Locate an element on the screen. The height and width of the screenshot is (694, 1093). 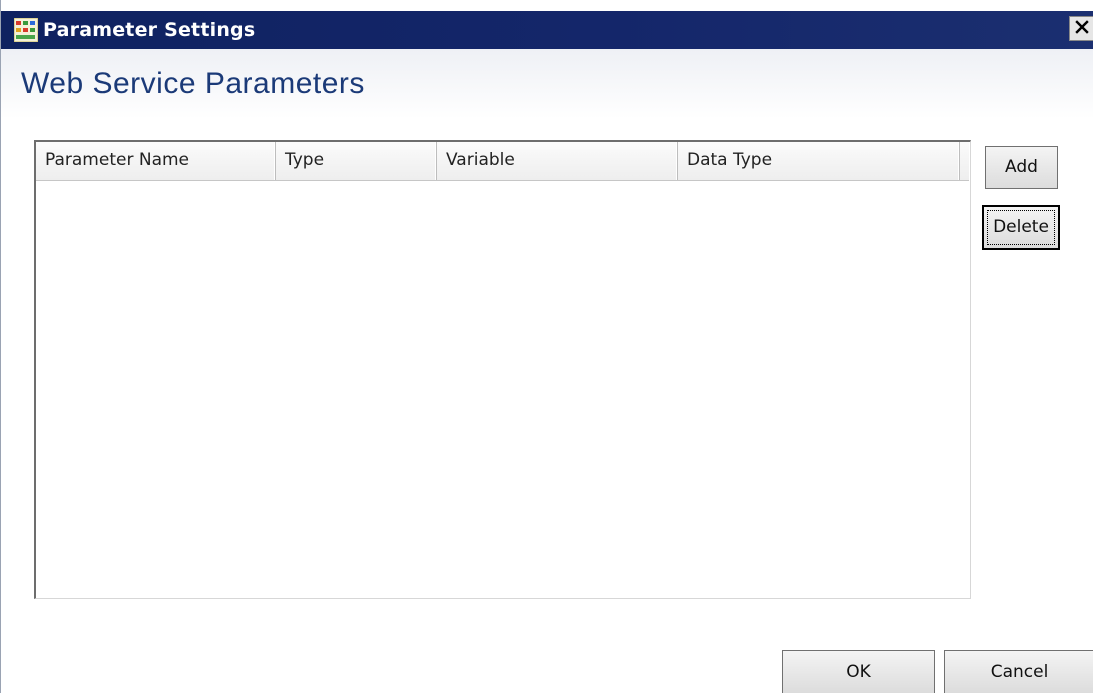
delete-button: Delete is located at coordinates (1021, 227).